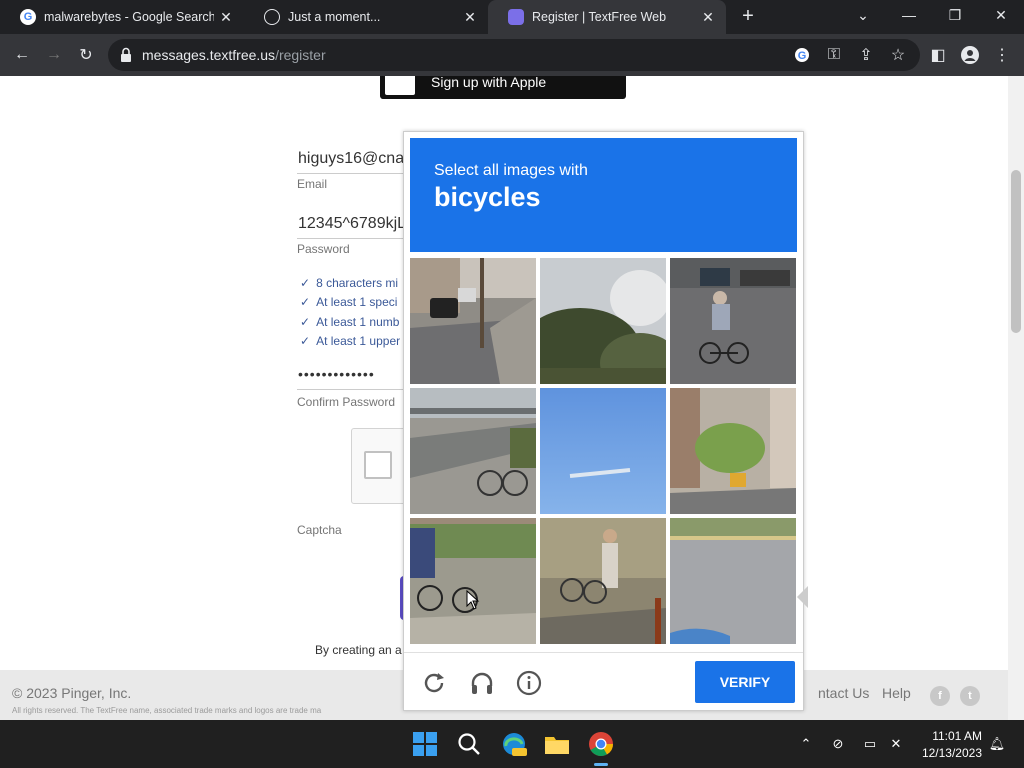  What do you see at coordinates (997, 744) in the screenshot?
I see `notification-bell-icon: 🔔︎` at bounding box center [997, 744].